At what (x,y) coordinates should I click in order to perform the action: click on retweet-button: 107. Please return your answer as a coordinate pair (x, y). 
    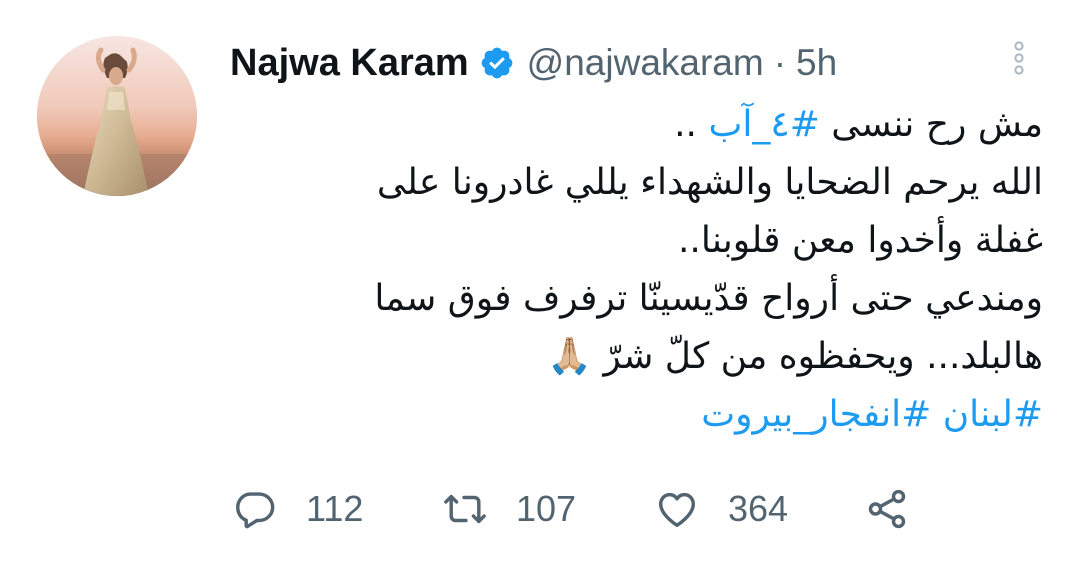
    Looking at the image, I should click on (548, 509).